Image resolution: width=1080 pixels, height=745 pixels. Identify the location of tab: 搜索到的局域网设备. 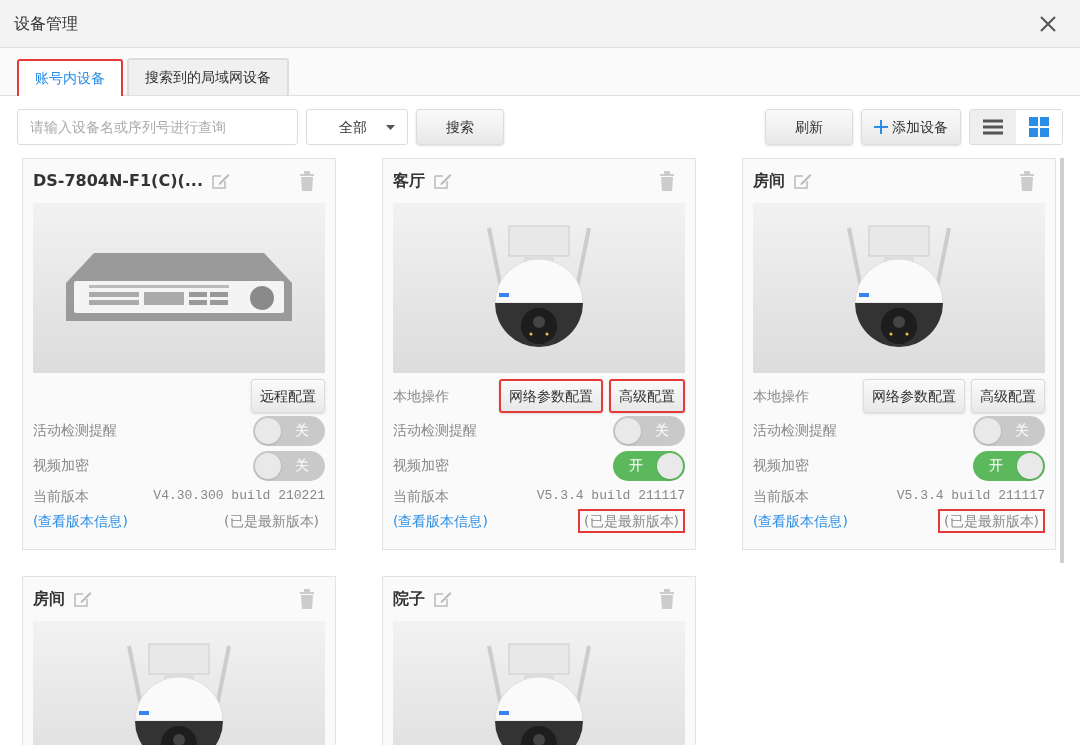
(208, 76).